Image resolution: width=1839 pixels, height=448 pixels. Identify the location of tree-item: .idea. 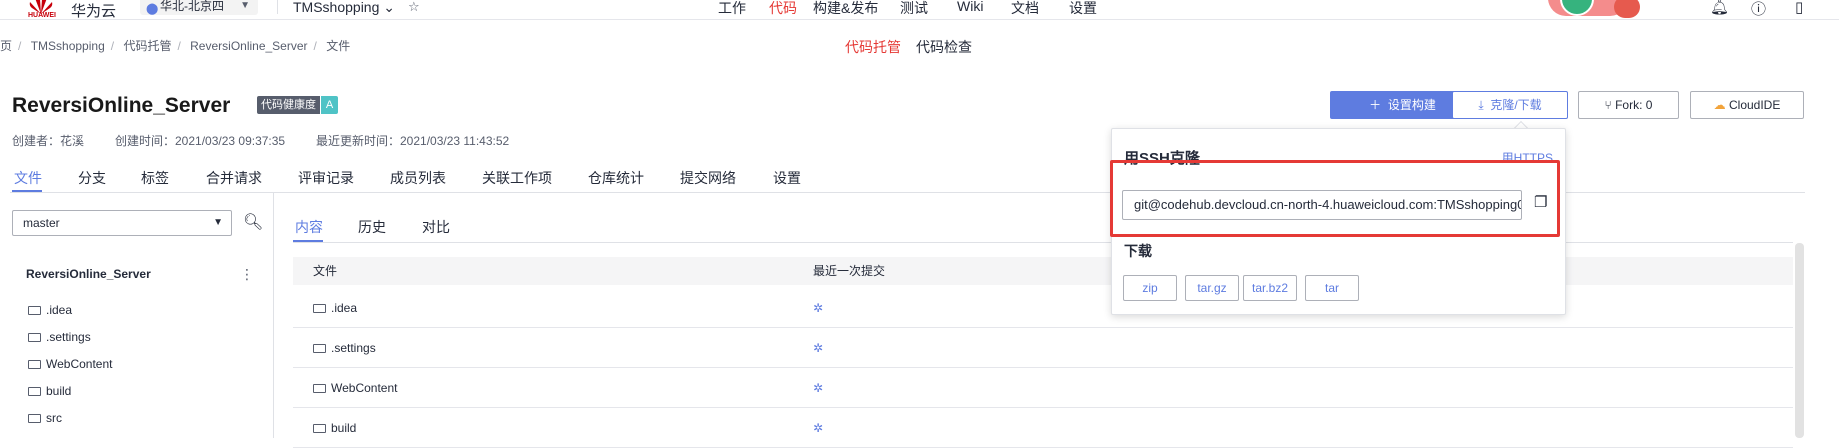
(50, 310).